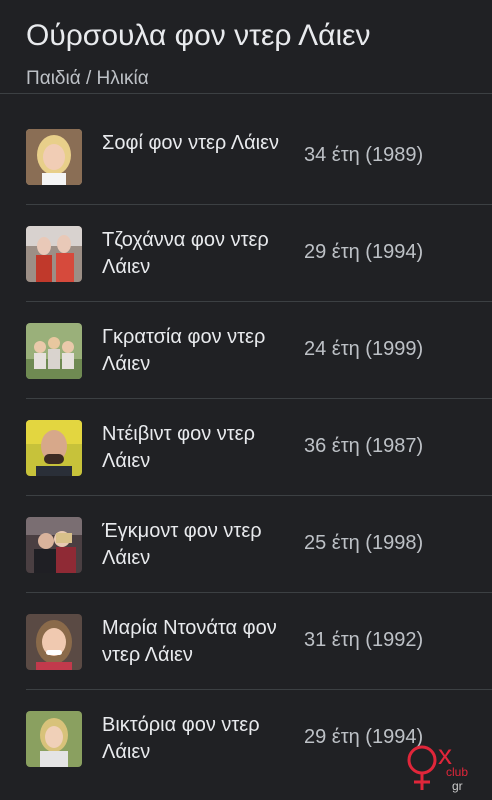 The width and height of the screenshot is (492, 800). Describe the element at coordinates (364, 155) in the screenshot. I see `child-age: 34 έτη (1989)` at that location.